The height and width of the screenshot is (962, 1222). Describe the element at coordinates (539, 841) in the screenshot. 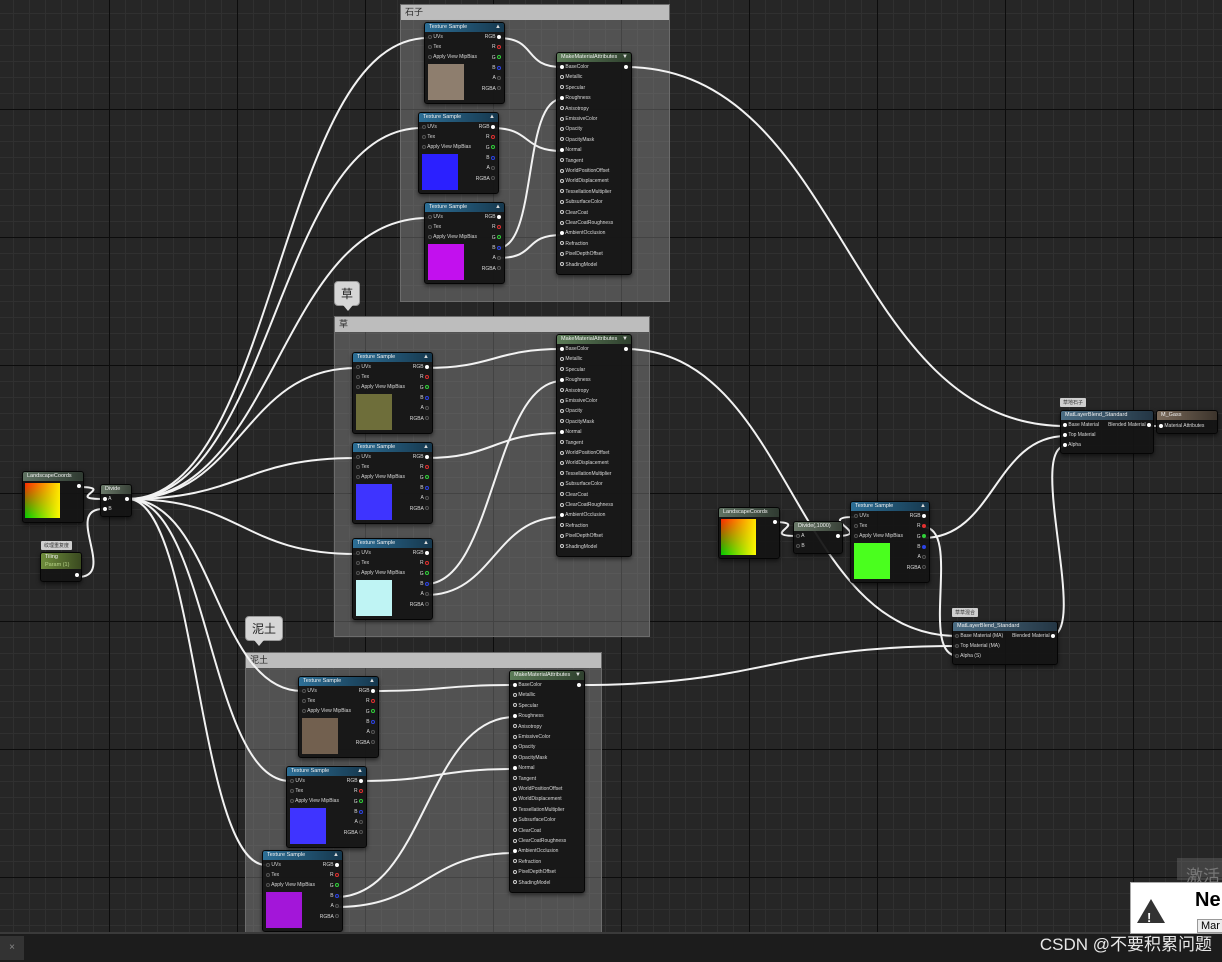

I see `input-pin: ClearCoatRoughness` at that location.